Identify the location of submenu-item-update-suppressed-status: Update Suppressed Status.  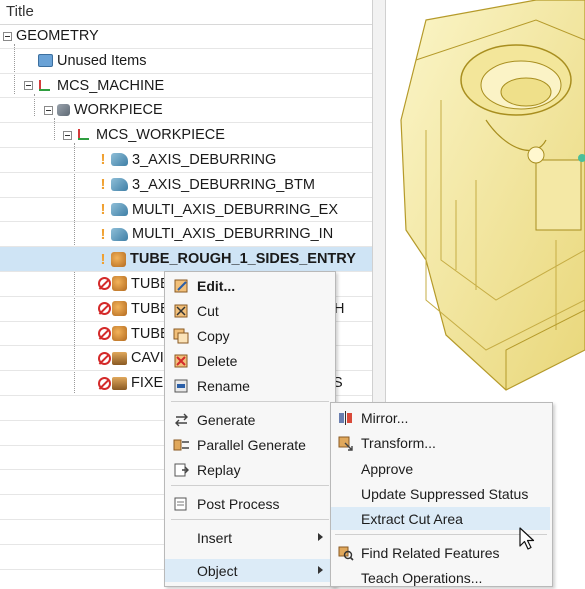
(441, 493).